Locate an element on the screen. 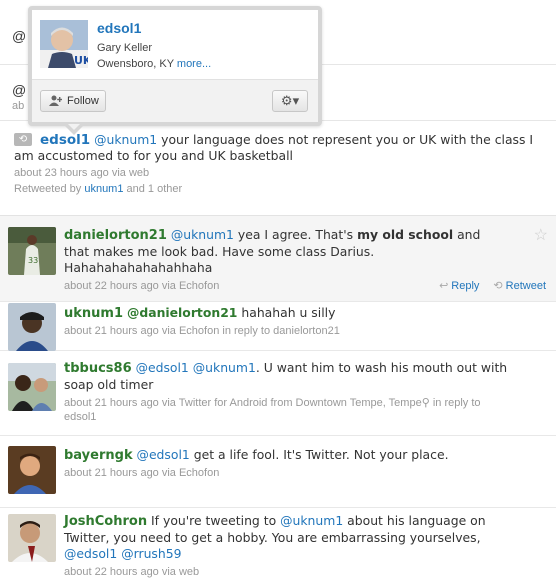 This screenshot has height=588, width=556. tweet-meta: about 21 hours ago via Echofon is located at coordinates (141, 473).